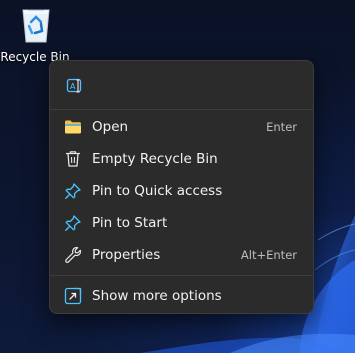 This screenshot has height=353, width=355. What do you see at coordinates (181, 255) in the screenshot?
I see `menu-item-properties: Properties Alt+Enter` at bounding box center [181, 255].